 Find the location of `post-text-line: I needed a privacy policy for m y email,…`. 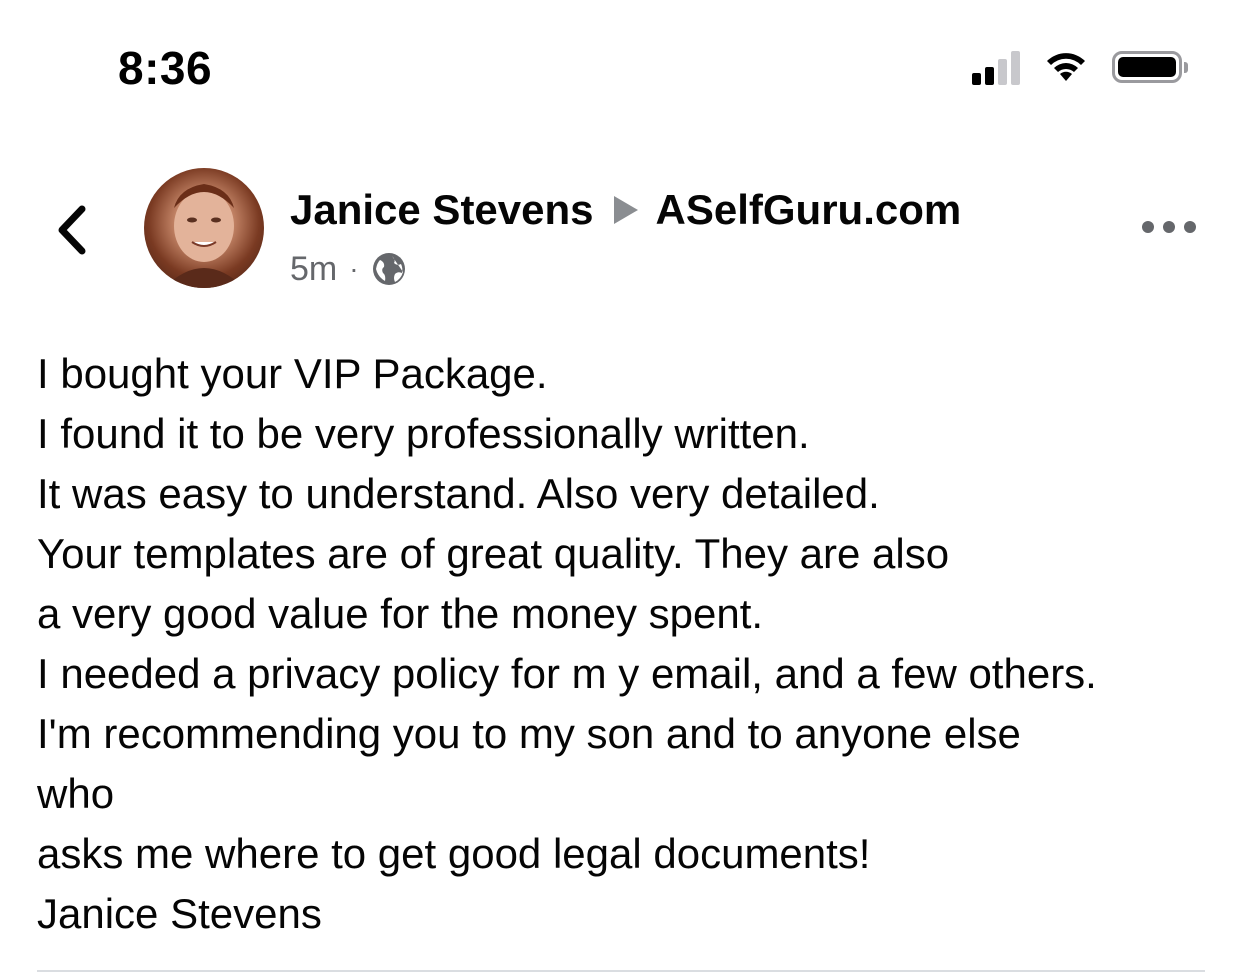

post-text-line: I needed a privacy policy for m y email,… is located at coordinates (567, 673).